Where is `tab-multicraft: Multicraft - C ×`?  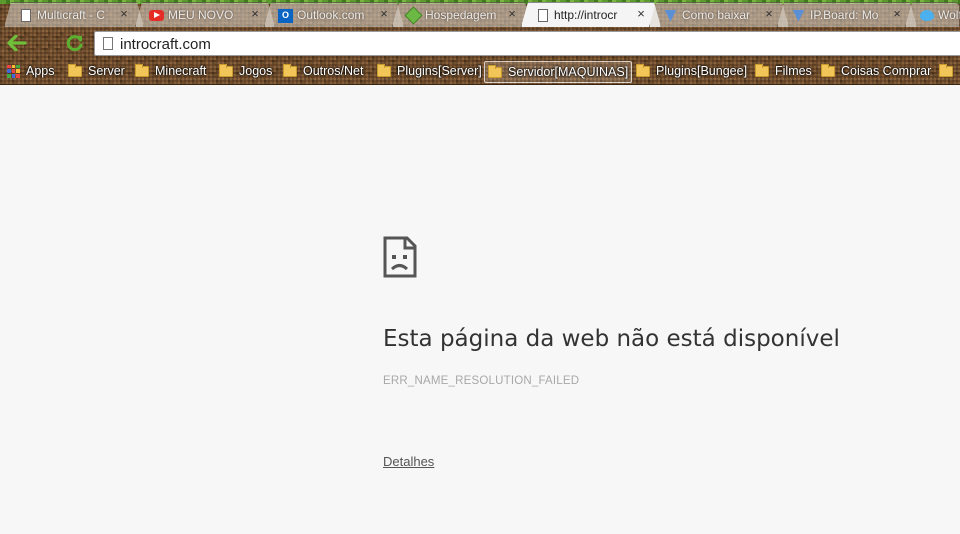 tab-multicraft: Multicraft - C × is located at coordinates (74, 14).